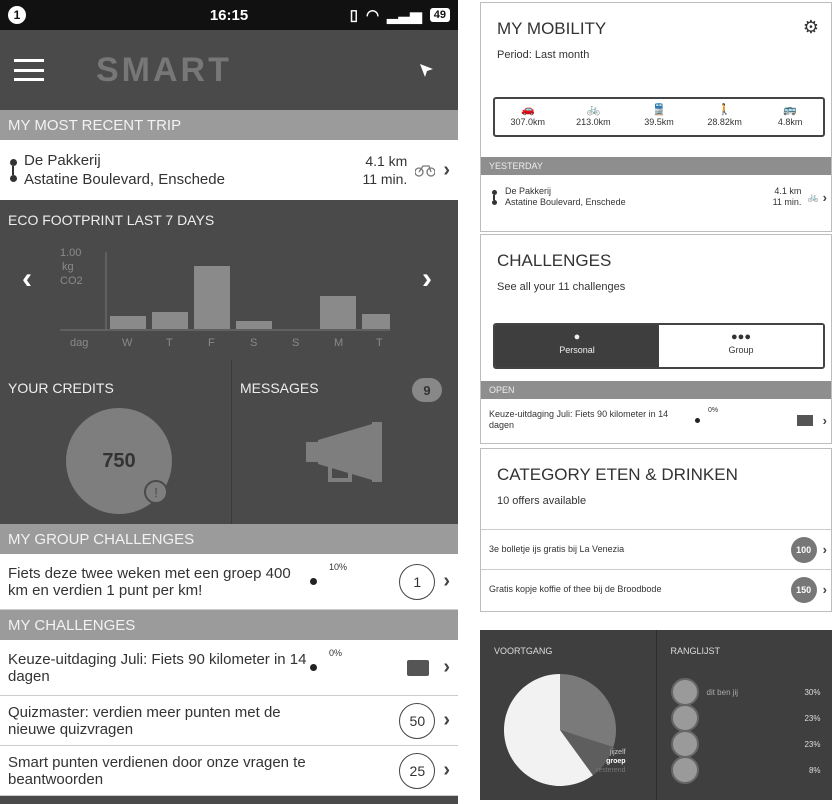 The height and width of the screenshot is (804, 832). Describe the element at coordinates (790, 117) in the screenshot. I see `mode-bus: 🚌 4.8km` at that location.